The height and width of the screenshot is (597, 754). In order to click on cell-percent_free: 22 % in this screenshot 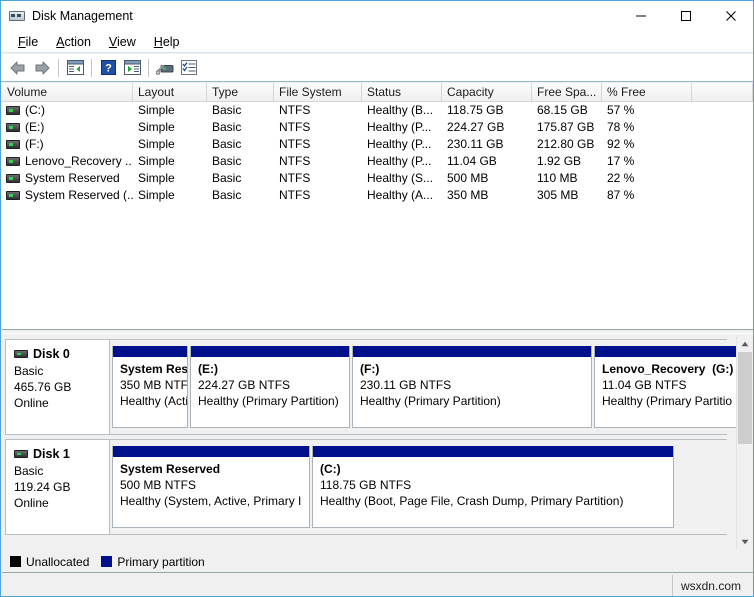, I will do `click(621, 178)`.